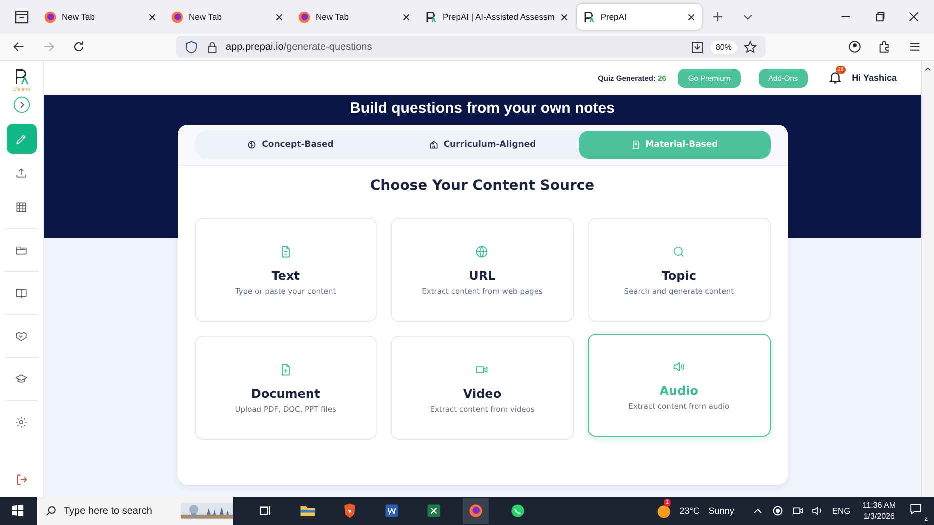  What do you see at coordinates (690, 511) in the screenshot?
I see `temperature: 23°C` at bounding box center [690, 511].